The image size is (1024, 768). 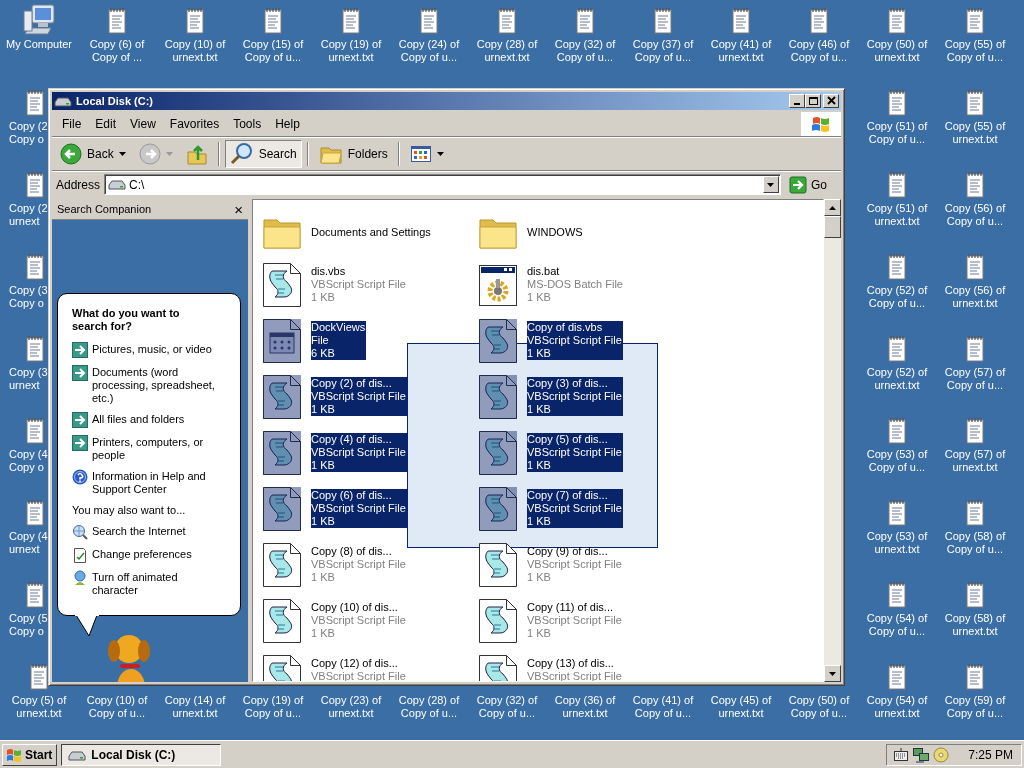 I want to click on search-option: Documents (word processing, spreadsheet, etc.), so click(x=155, y=385).